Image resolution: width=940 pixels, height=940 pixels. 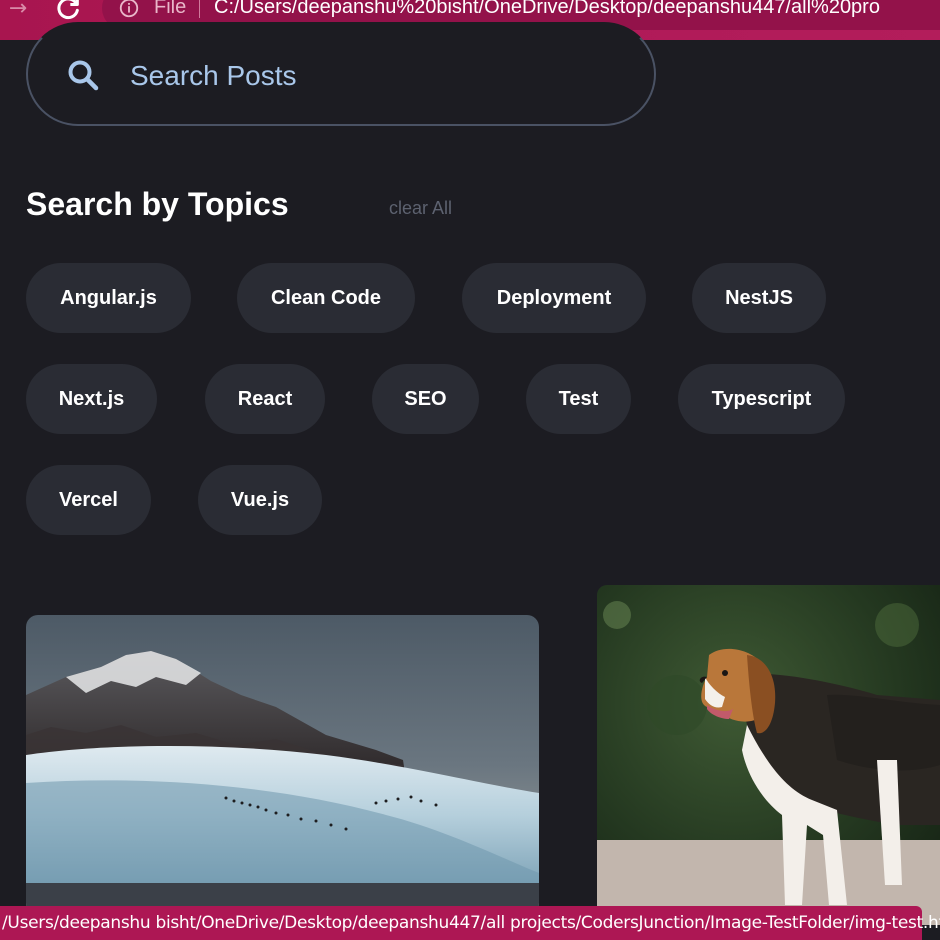 I want to click on reload-icon, so click(x=68, y=11).